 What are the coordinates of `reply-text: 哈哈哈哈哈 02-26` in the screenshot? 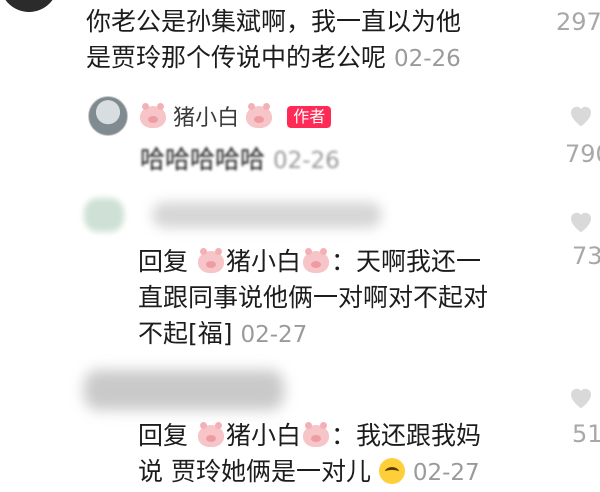 It's located at (240, 160).